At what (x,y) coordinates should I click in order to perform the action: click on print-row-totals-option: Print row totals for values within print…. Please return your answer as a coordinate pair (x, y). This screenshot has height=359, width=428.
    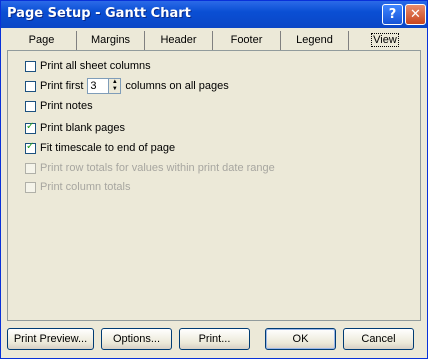
    Looking at the image, I should click on (150, 168).